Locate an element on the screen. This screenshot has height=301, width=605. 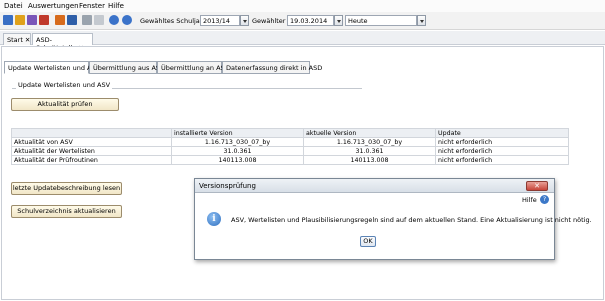
column-header: aktuelle Version is located at coordinates (369, 133).